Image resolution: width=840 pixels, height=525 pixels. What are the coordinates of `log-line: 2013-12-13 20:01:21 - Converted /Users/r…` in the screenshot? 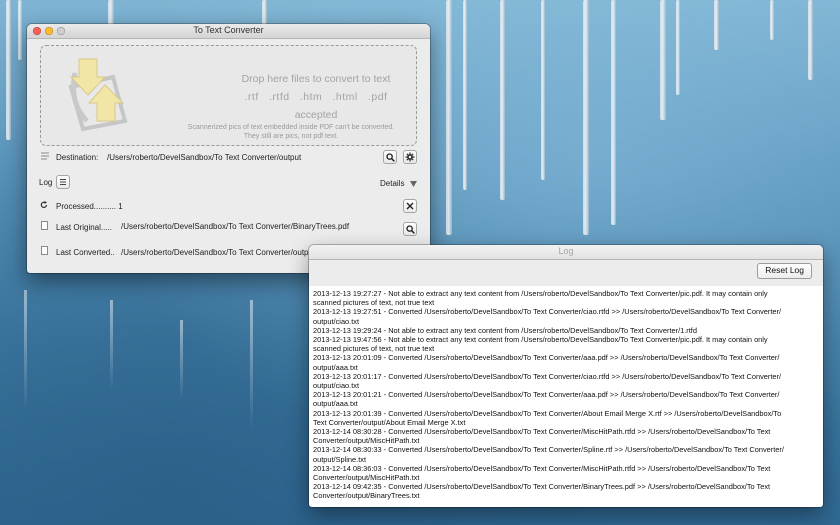 It's located at (546, 395).